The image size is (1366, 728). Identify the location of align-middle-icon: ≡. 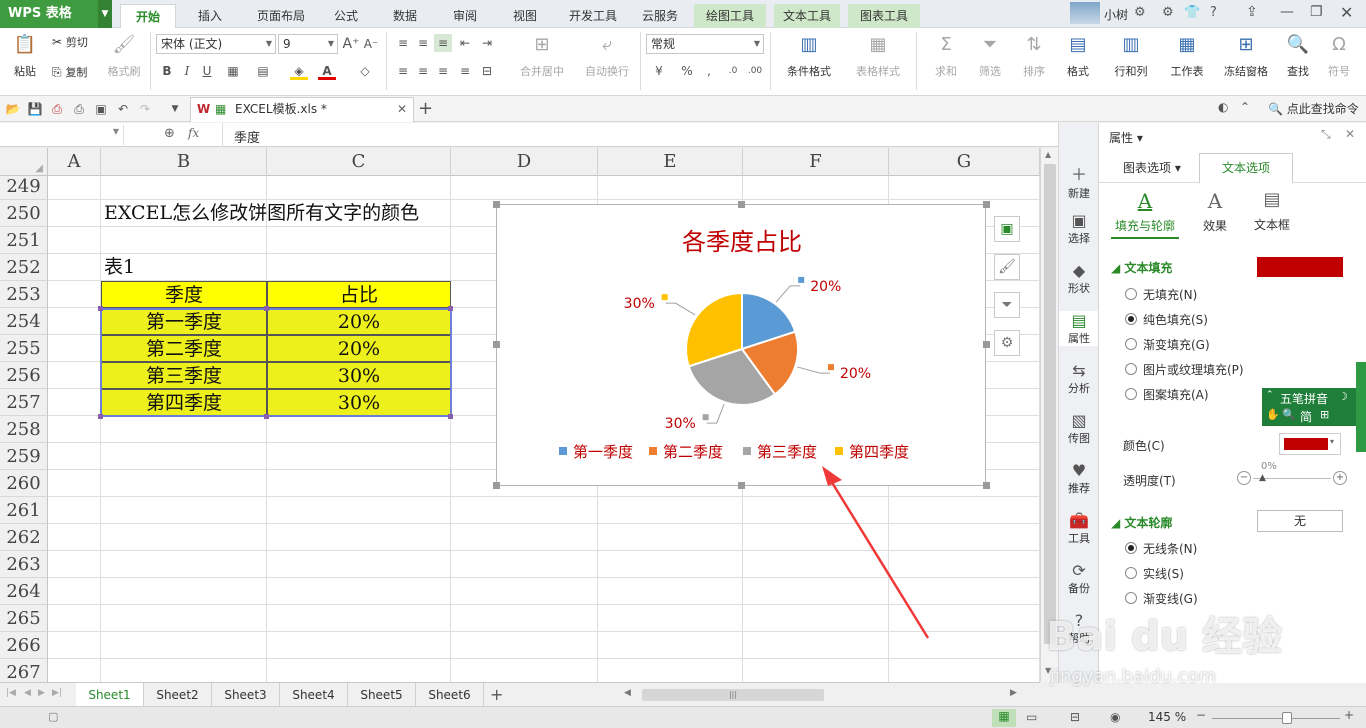
(423, 43).